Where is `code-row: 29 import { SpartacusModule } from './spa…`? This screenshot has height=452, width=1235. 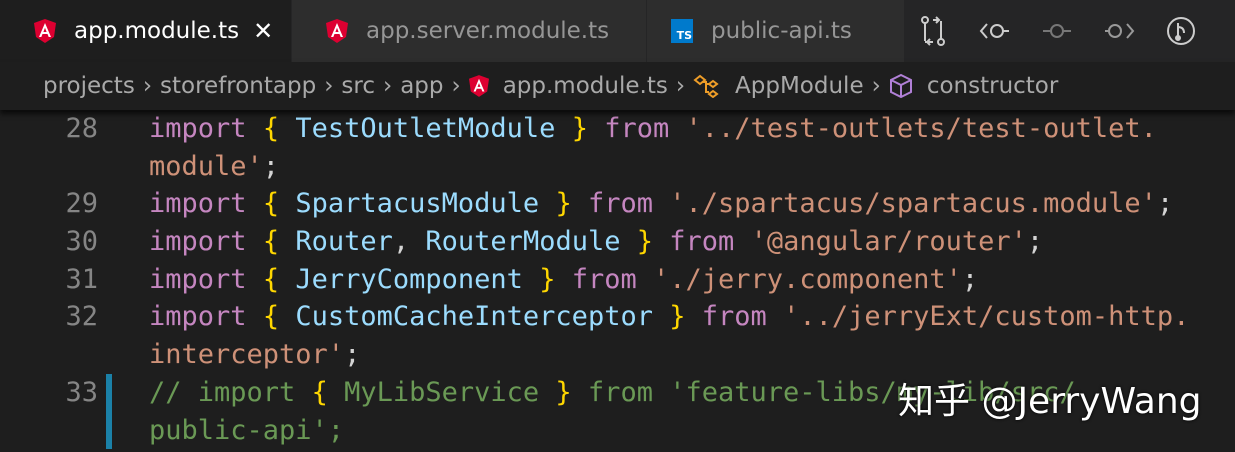 code-row: 29 import { SpartacusModule } from './spa… is located at coordinates (617, 204).